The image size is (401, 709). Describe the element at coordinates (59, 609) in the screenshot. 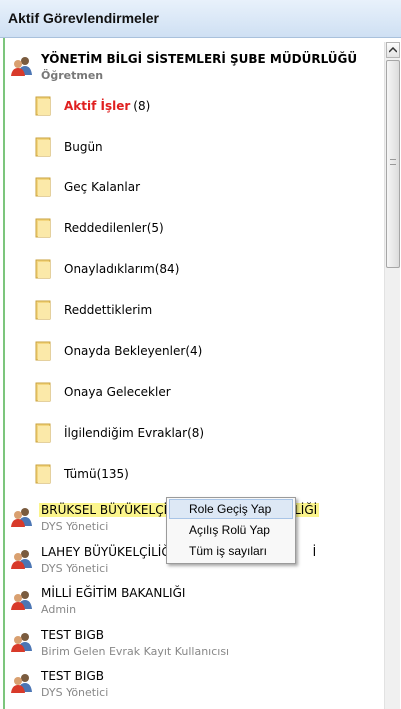

I see `unit-role: Admin` at that location.